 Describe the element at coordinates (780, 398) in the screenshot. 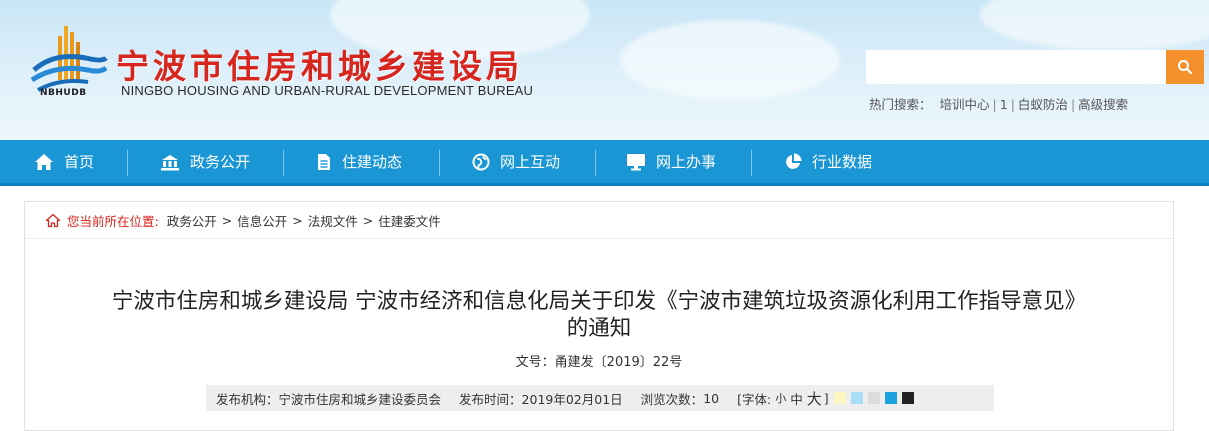

I see `font-size-small-button: 小` at that location.